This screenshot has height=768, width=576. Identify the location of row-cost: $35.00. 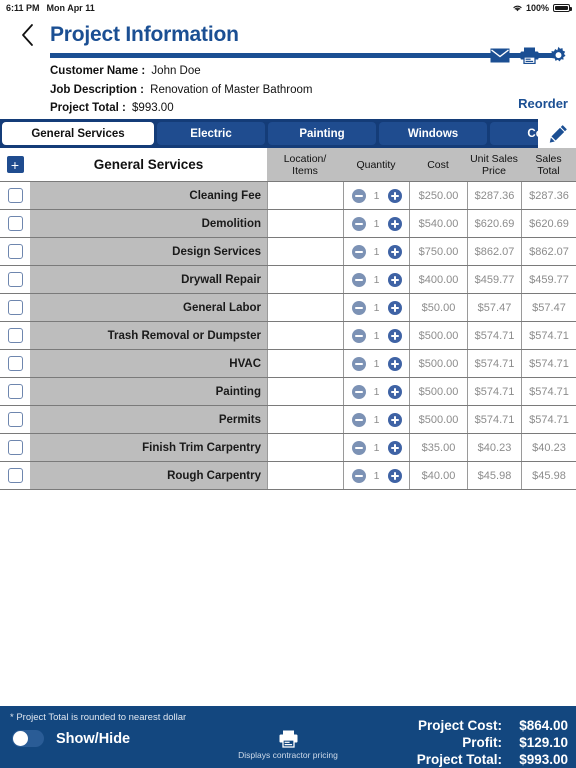
(438, 447).